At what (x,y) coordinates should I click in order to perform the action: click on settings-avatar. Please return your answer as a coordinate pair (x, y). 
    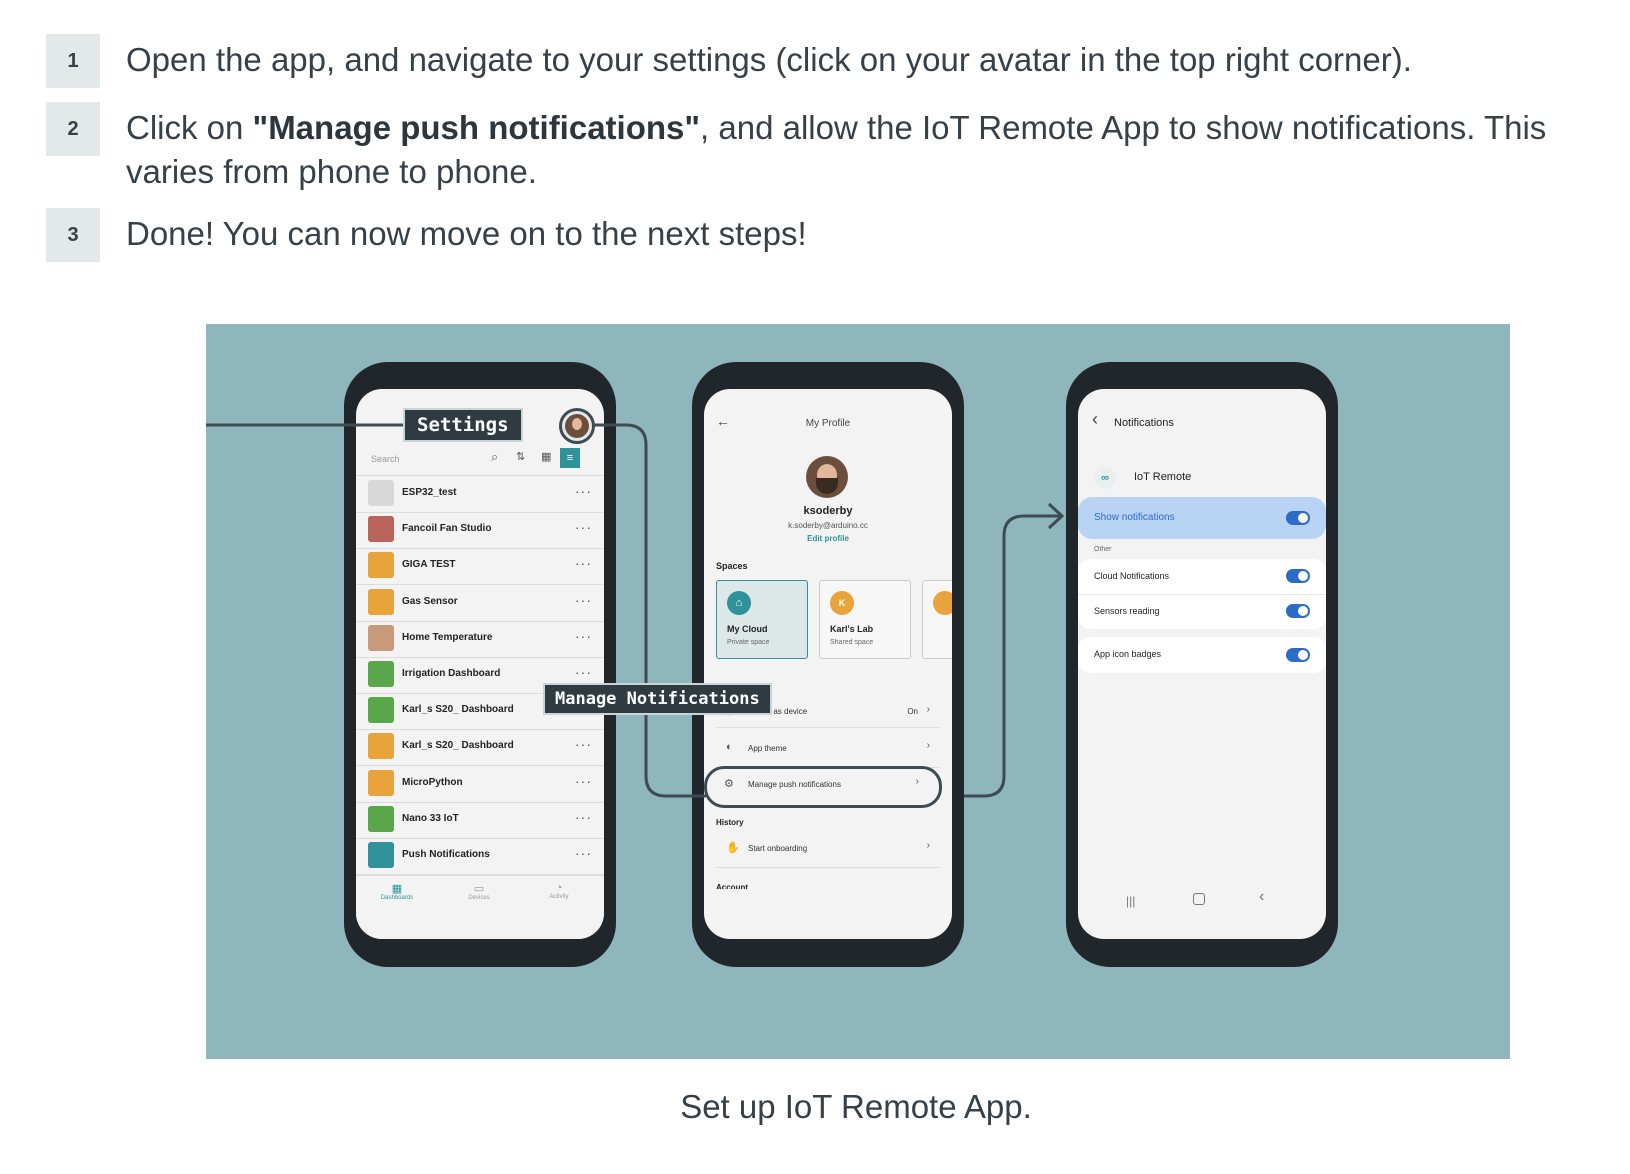
    Looking at the image, I should click on (577, 426).